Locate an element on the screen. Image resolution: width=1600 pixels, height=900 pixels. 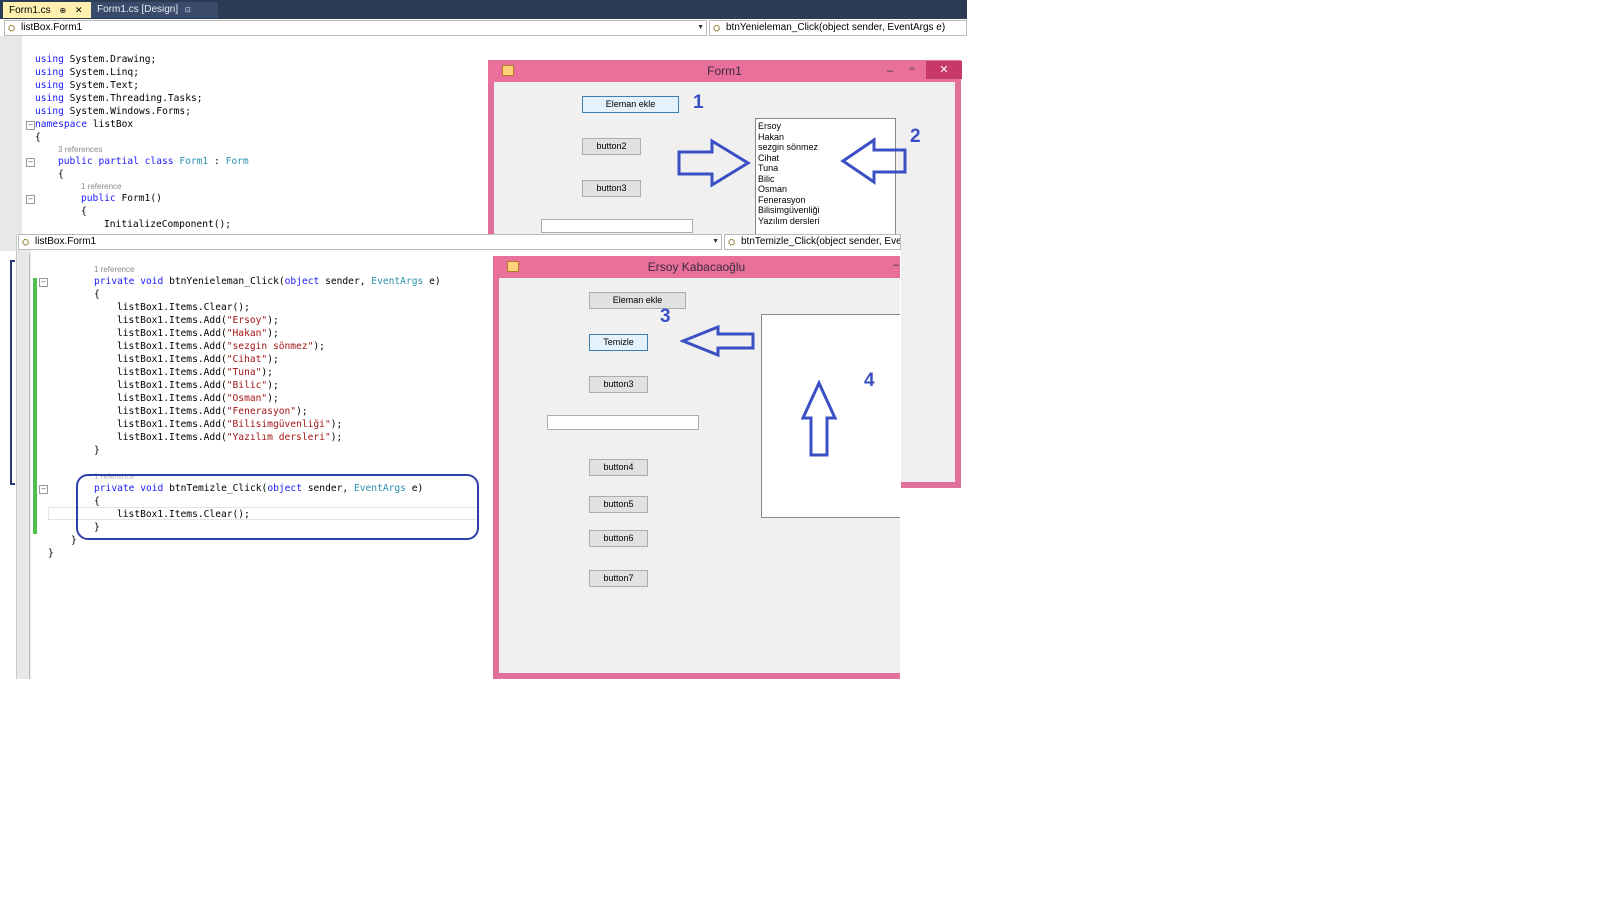
class-declaration: public partial class Form1 : Form is located at coordinates (153, 161).